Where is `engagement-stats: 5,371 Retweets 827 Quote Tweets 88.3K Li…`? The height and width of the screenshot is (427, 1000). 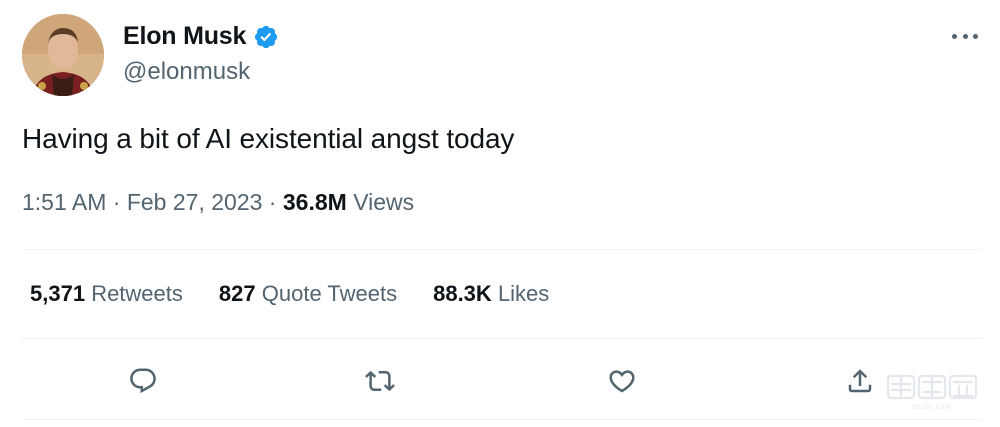
engagement-stats: 5,371 Retweets 827 Quote Tweets 88.3K Li… is located at coordinates (307, 294).